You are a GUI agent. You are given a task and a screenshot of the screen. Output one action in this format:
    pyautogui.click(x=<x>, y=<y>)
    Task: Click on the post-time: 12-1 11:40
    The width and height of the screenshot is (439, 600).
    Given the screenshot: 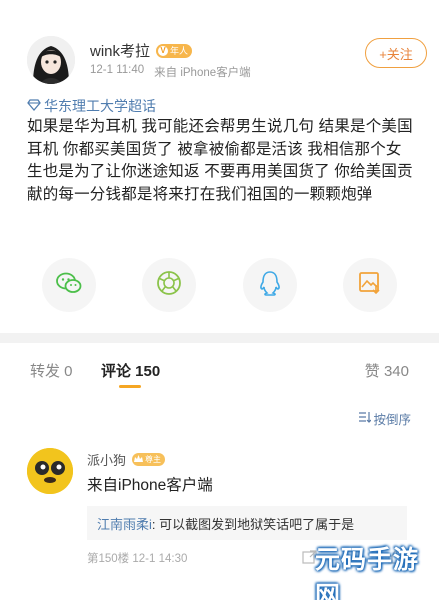 What is the action you would take?
    pyautogui.click(x=117, y=70)
    